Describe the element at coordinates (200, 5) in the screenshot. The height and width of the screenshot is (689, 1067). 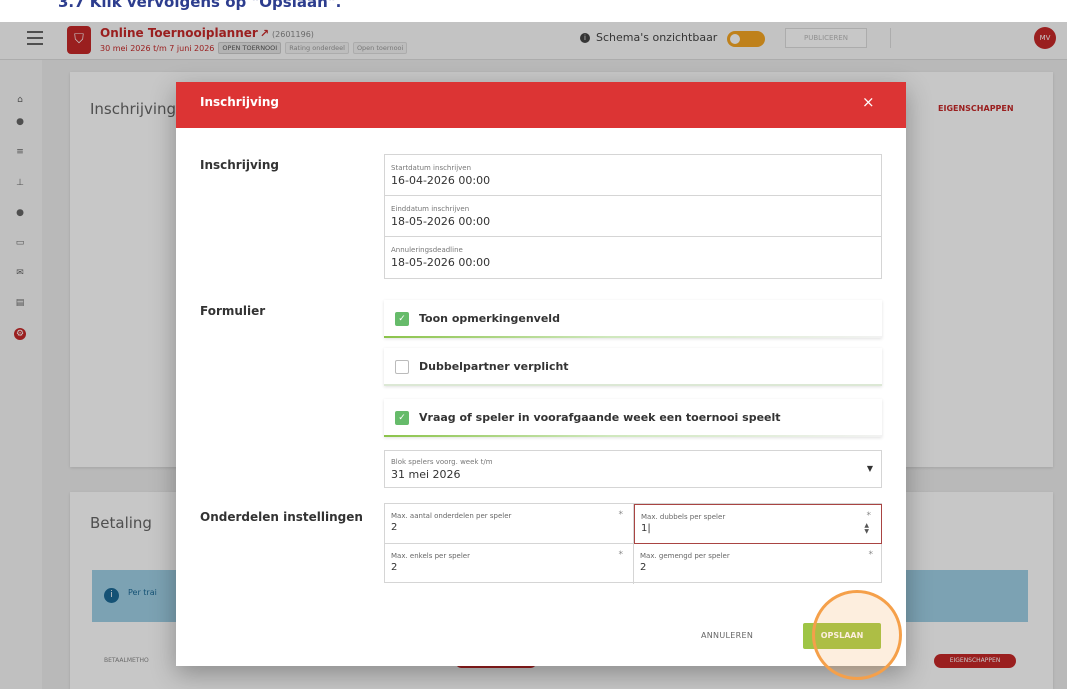
I see `caption-text: 3.7 Klik vervolgens op "Opslaan".` at that location.